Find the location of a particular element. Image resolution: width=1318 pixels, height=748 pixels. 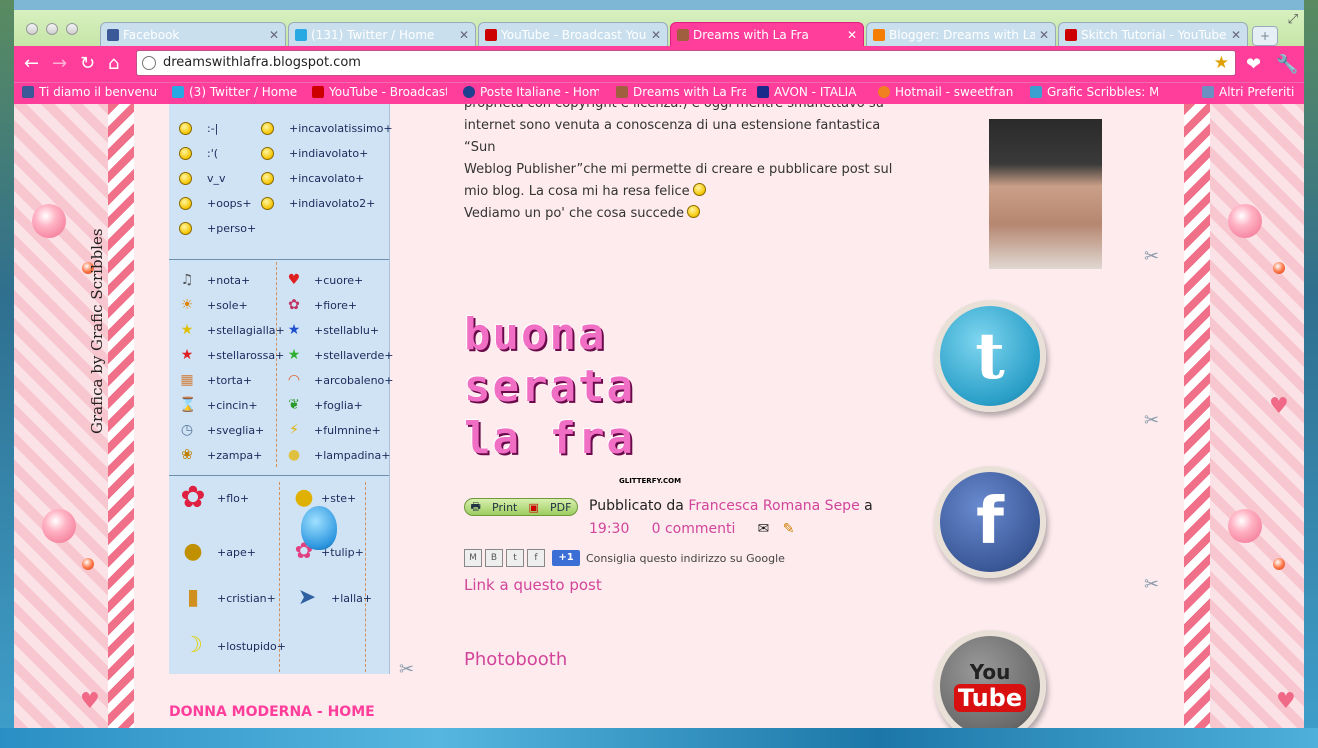

pencil-icon is located at coordinates (1036, 92).